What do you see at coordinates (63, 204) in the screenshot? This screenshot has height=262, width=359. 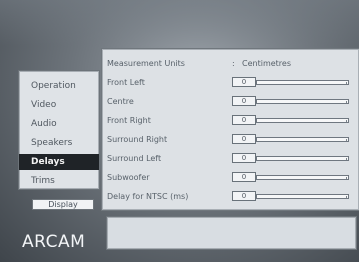 I see `display-button: Display` at bounding box center [63, 204].